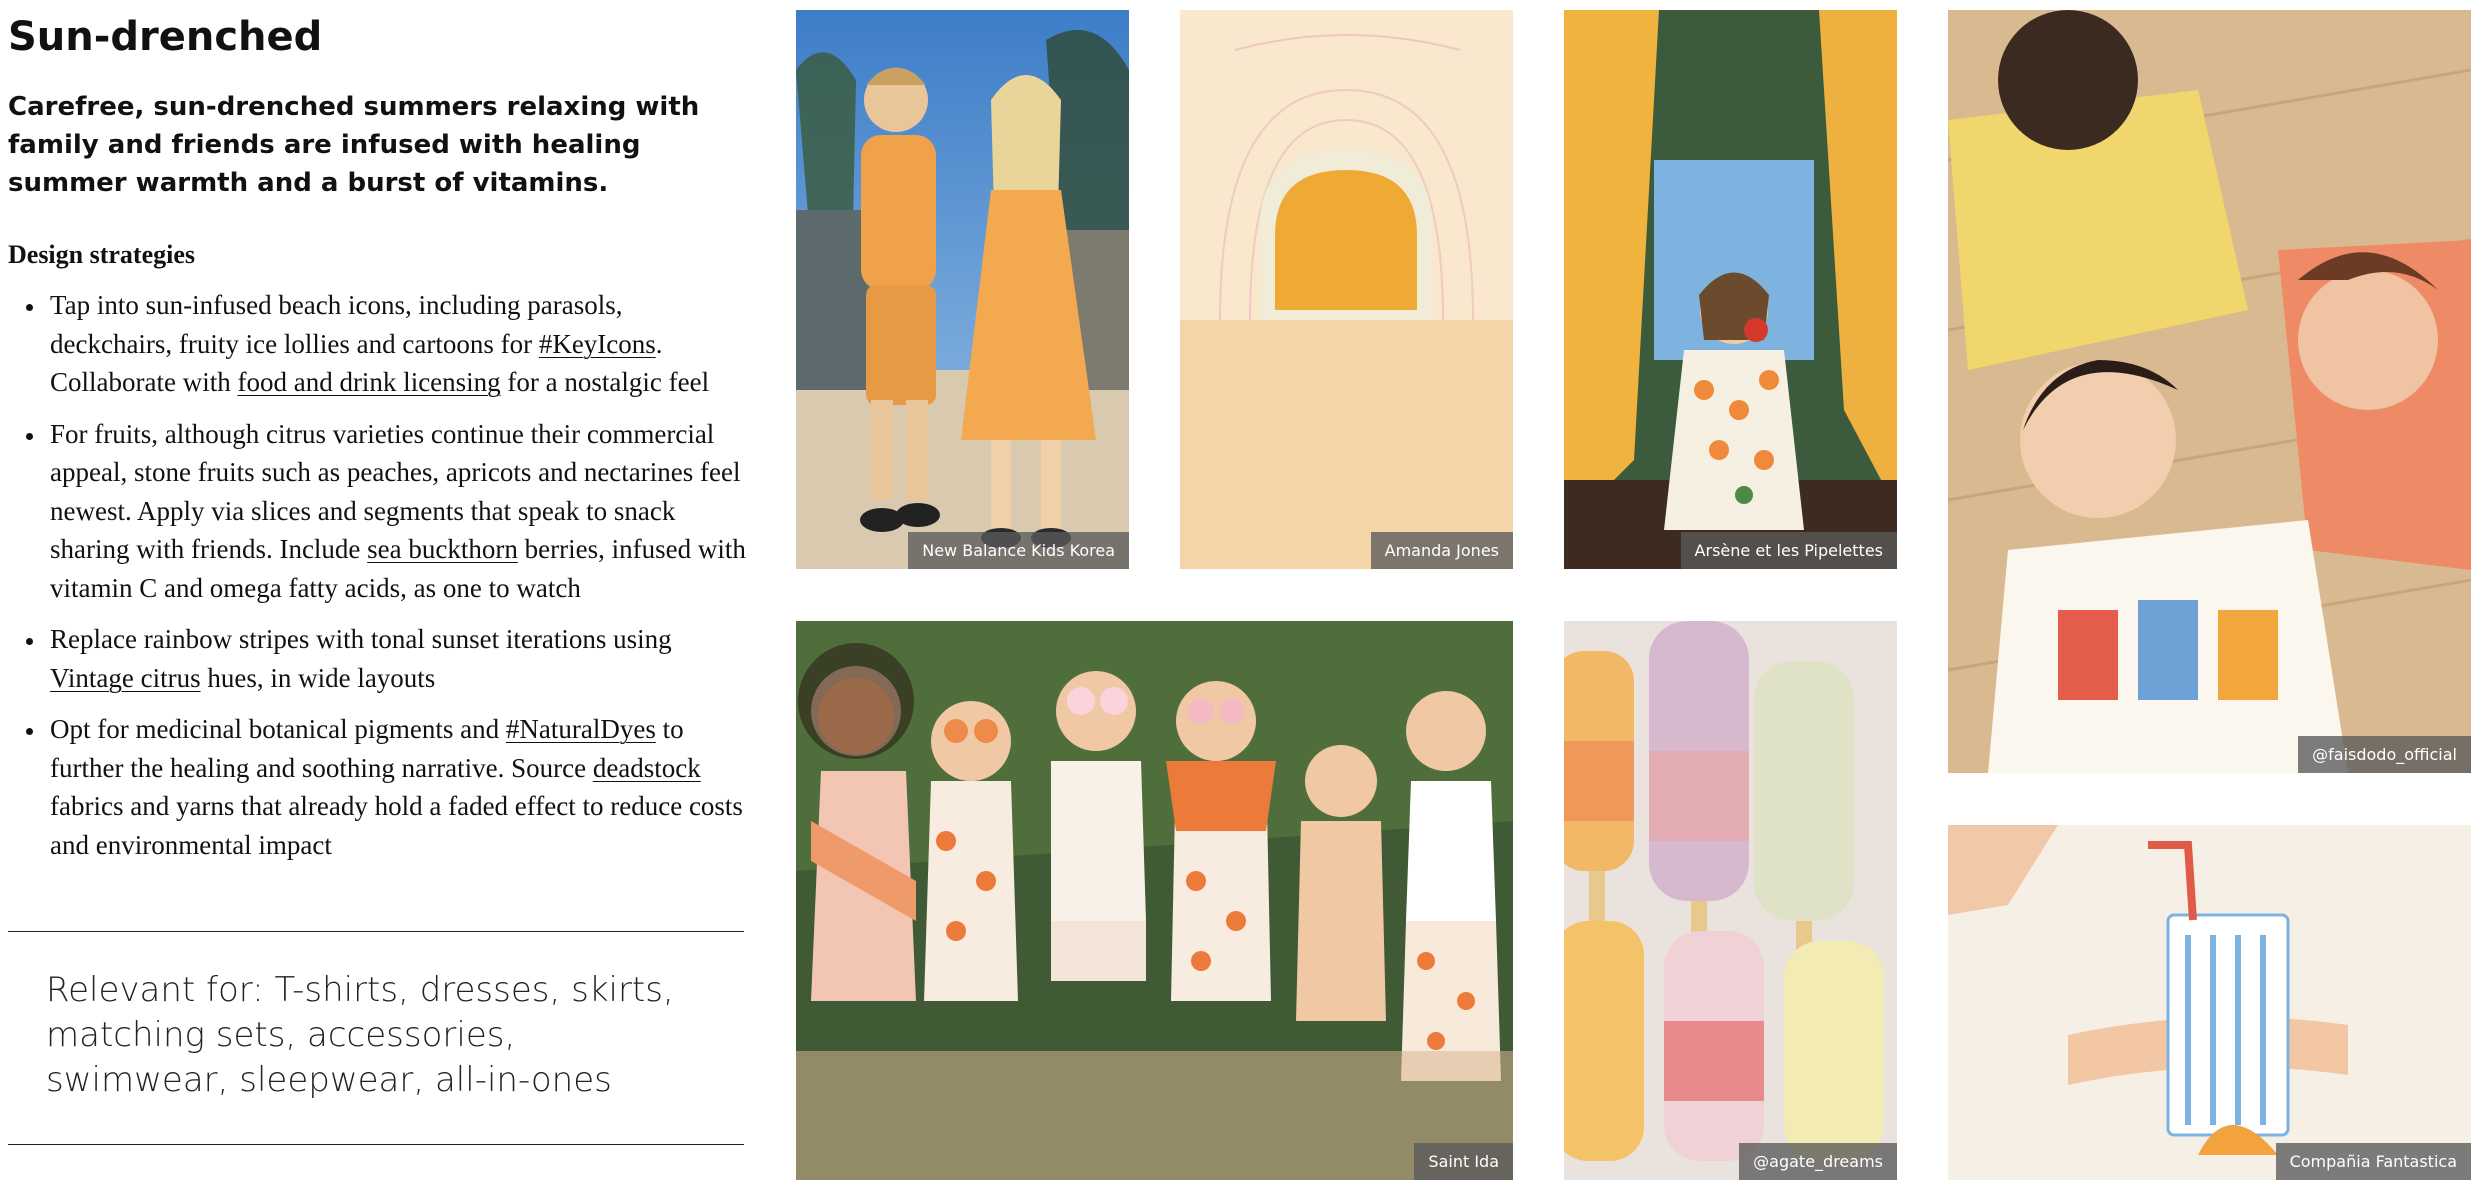  Describe the element at coordinates (2384, 754) in the screenshot. I see `photo-caption: @faisdodo_official` at that location.